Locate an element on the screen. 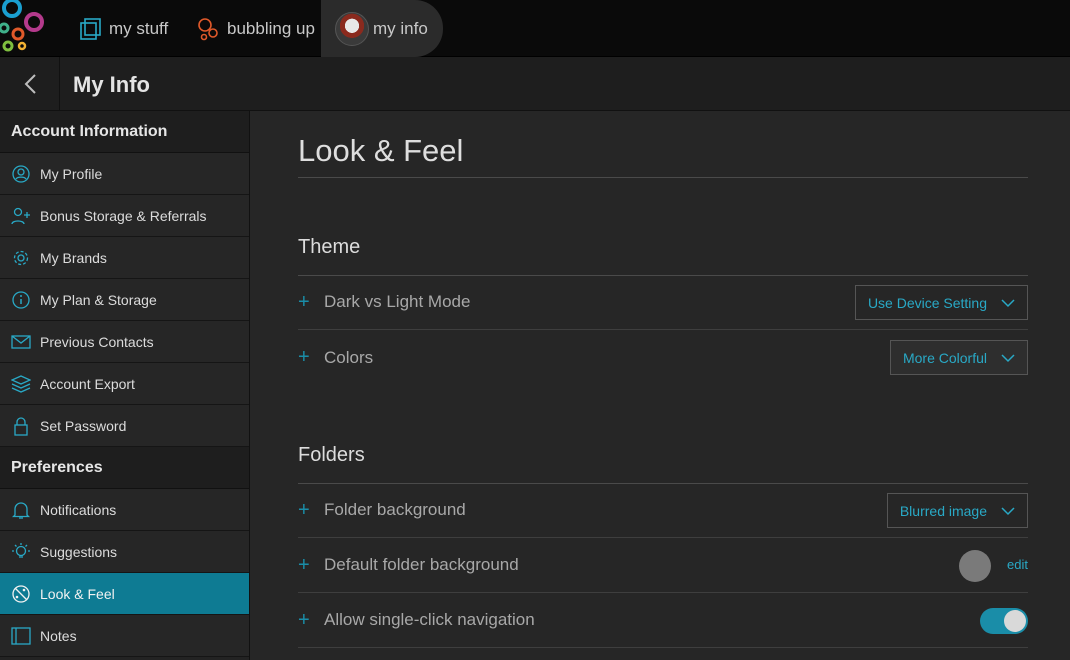  theme-heading: Theme is located at coordinates (329, 247).